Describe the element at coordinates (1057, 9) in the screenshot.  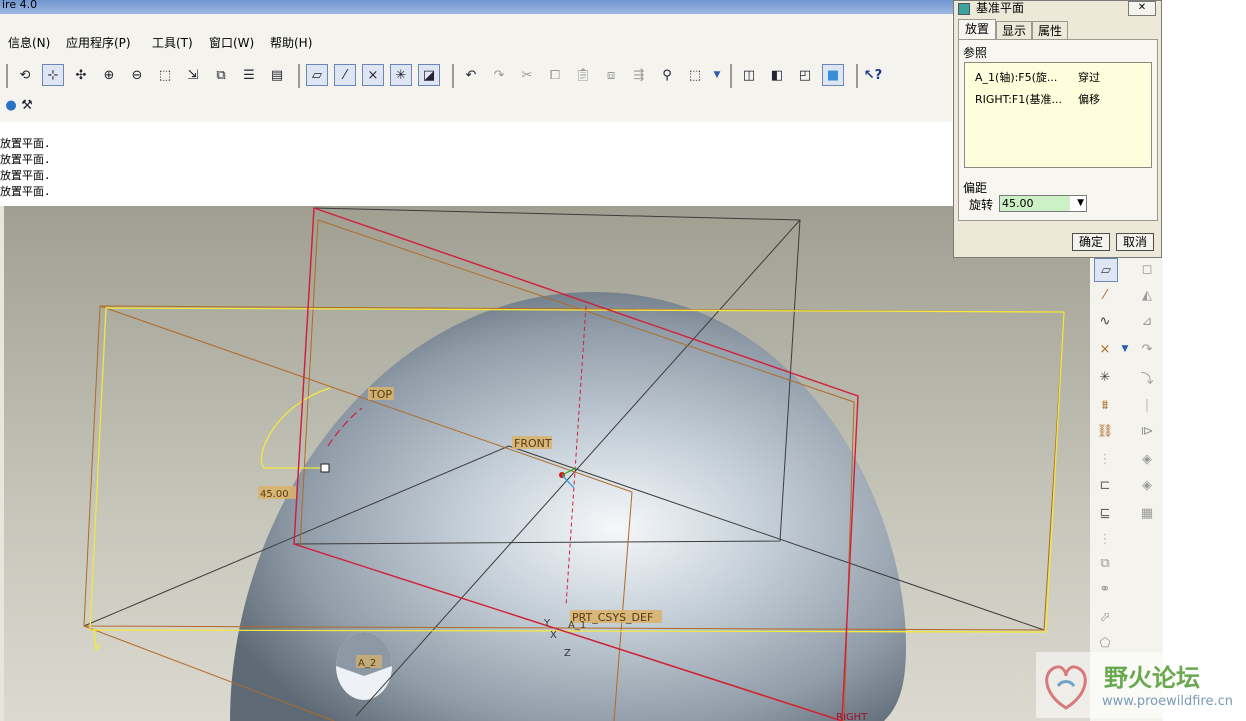
I see `dialog-title-bar: 基准平面 ✕` at that location.